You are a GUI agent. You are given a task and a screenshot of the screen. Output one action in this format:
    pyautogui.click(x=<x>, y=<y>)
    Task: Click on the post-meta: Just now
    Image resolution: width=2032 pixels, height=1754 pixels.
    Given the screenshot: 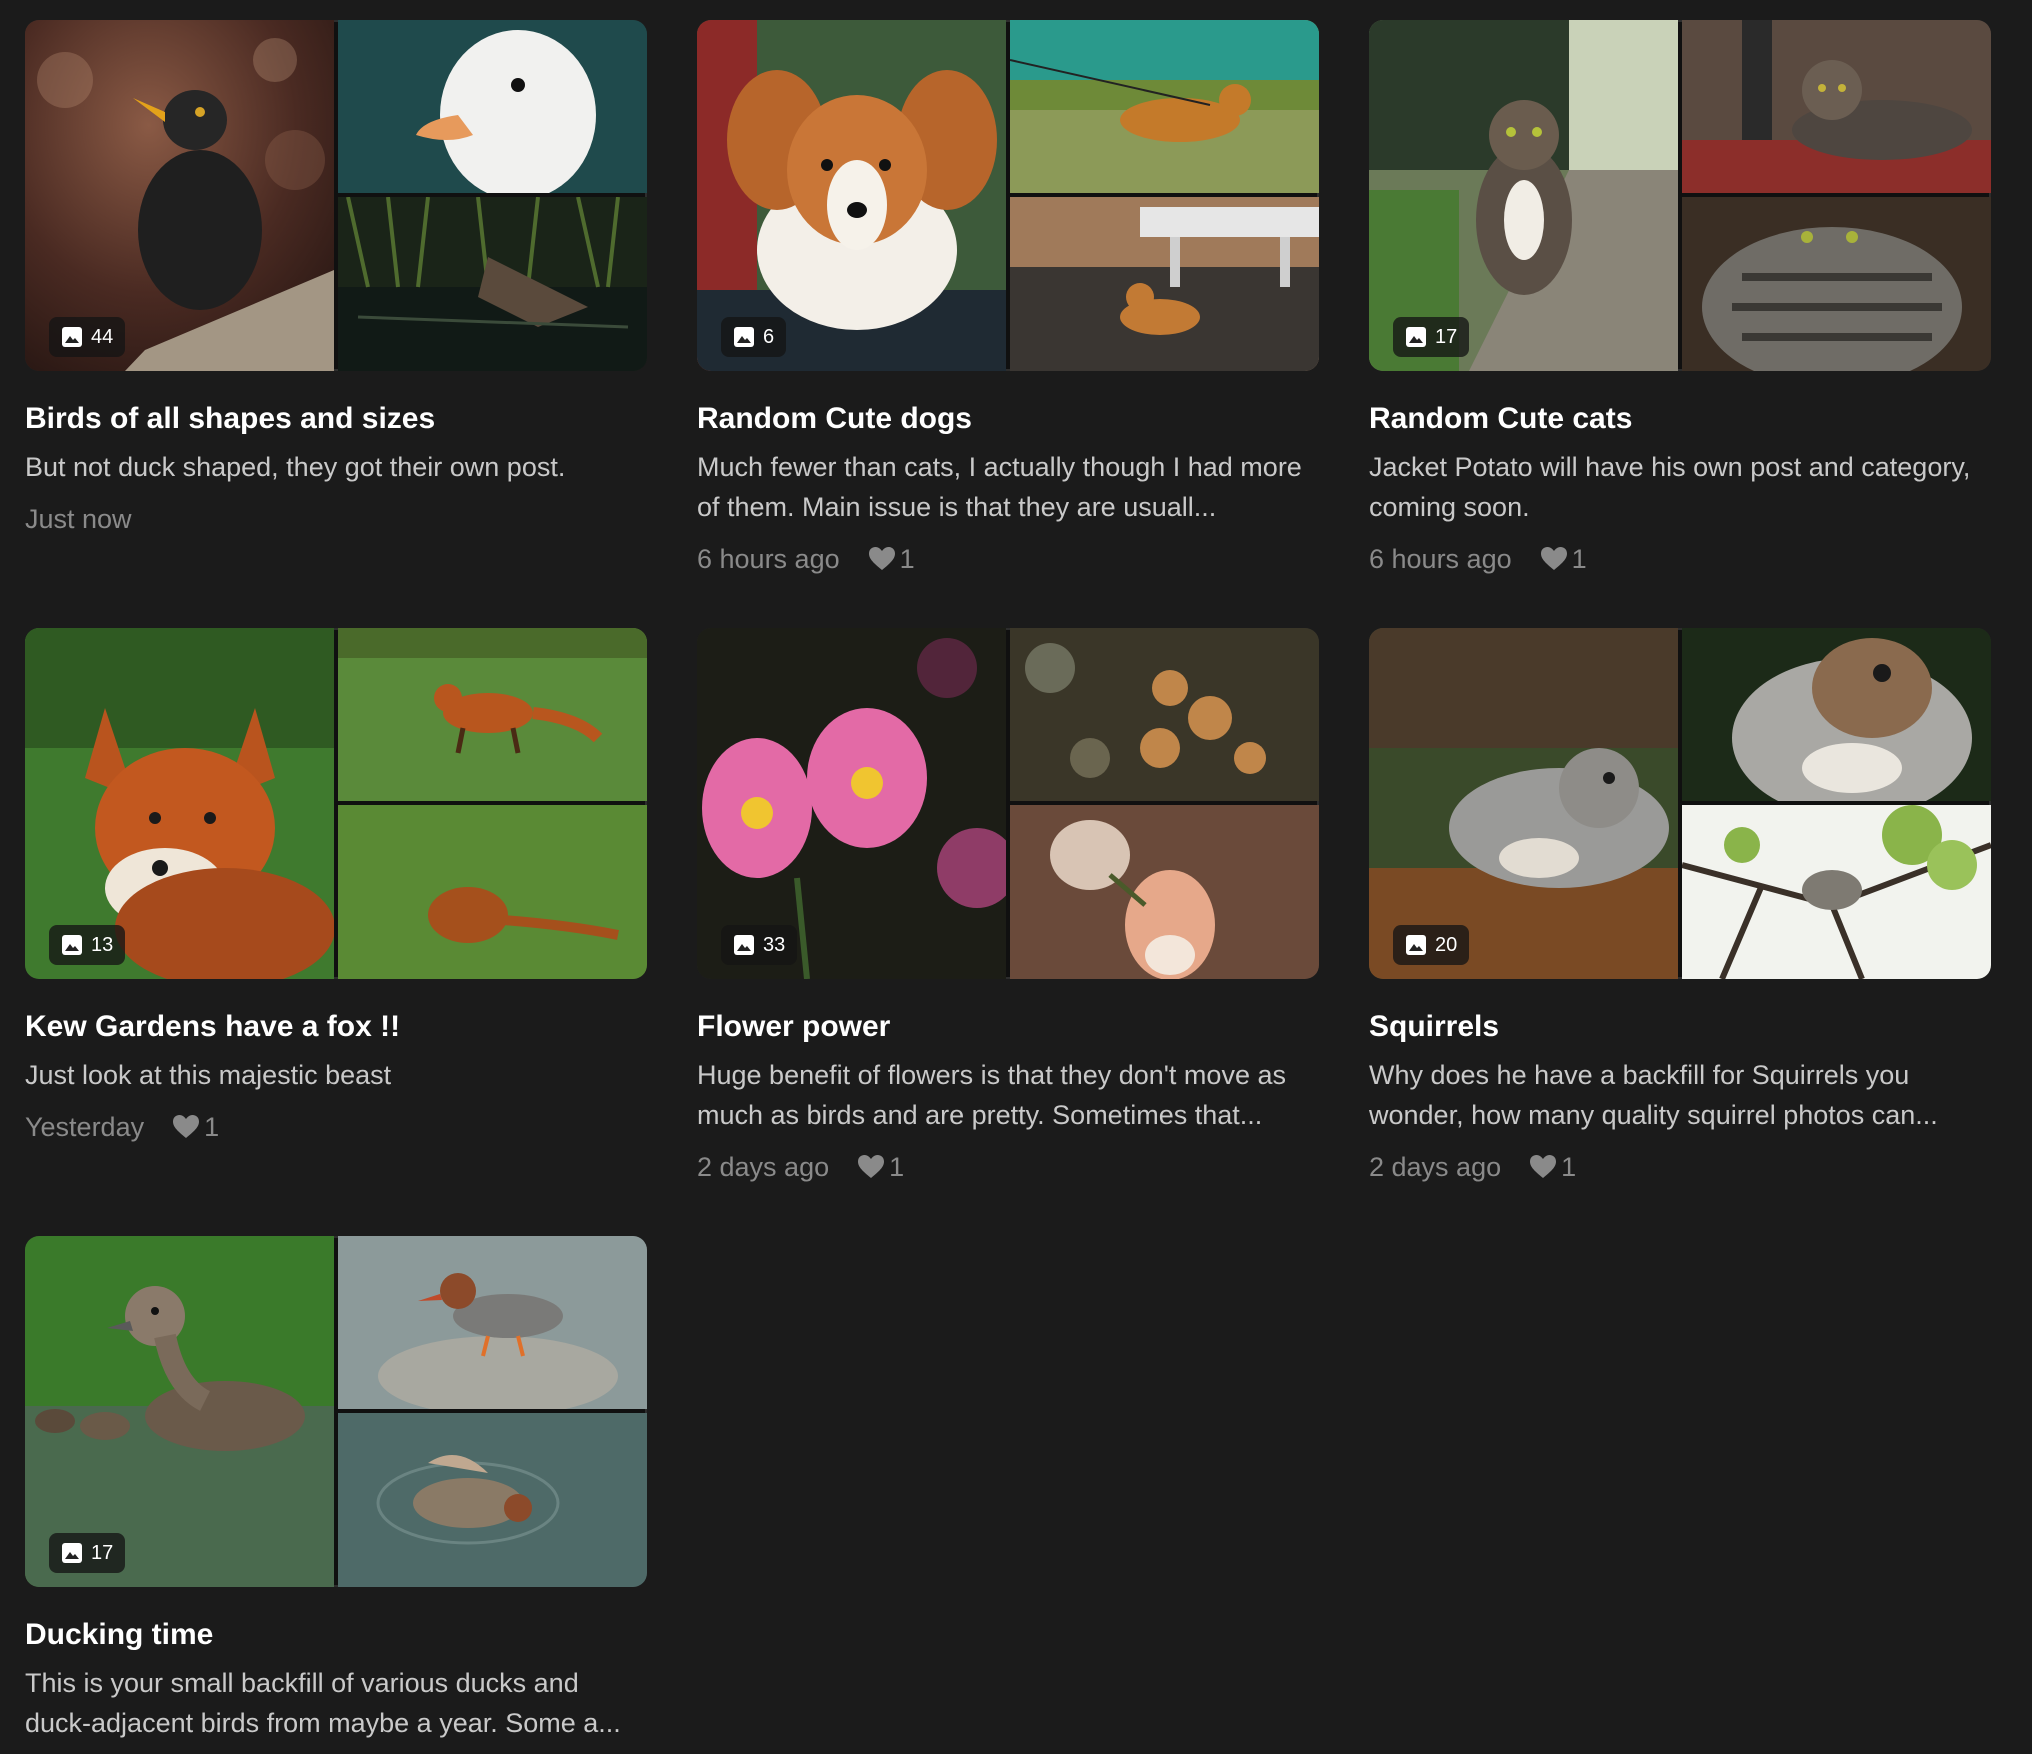 What is the action you would take?
    pyautogui.click(x=336, y=519)
    